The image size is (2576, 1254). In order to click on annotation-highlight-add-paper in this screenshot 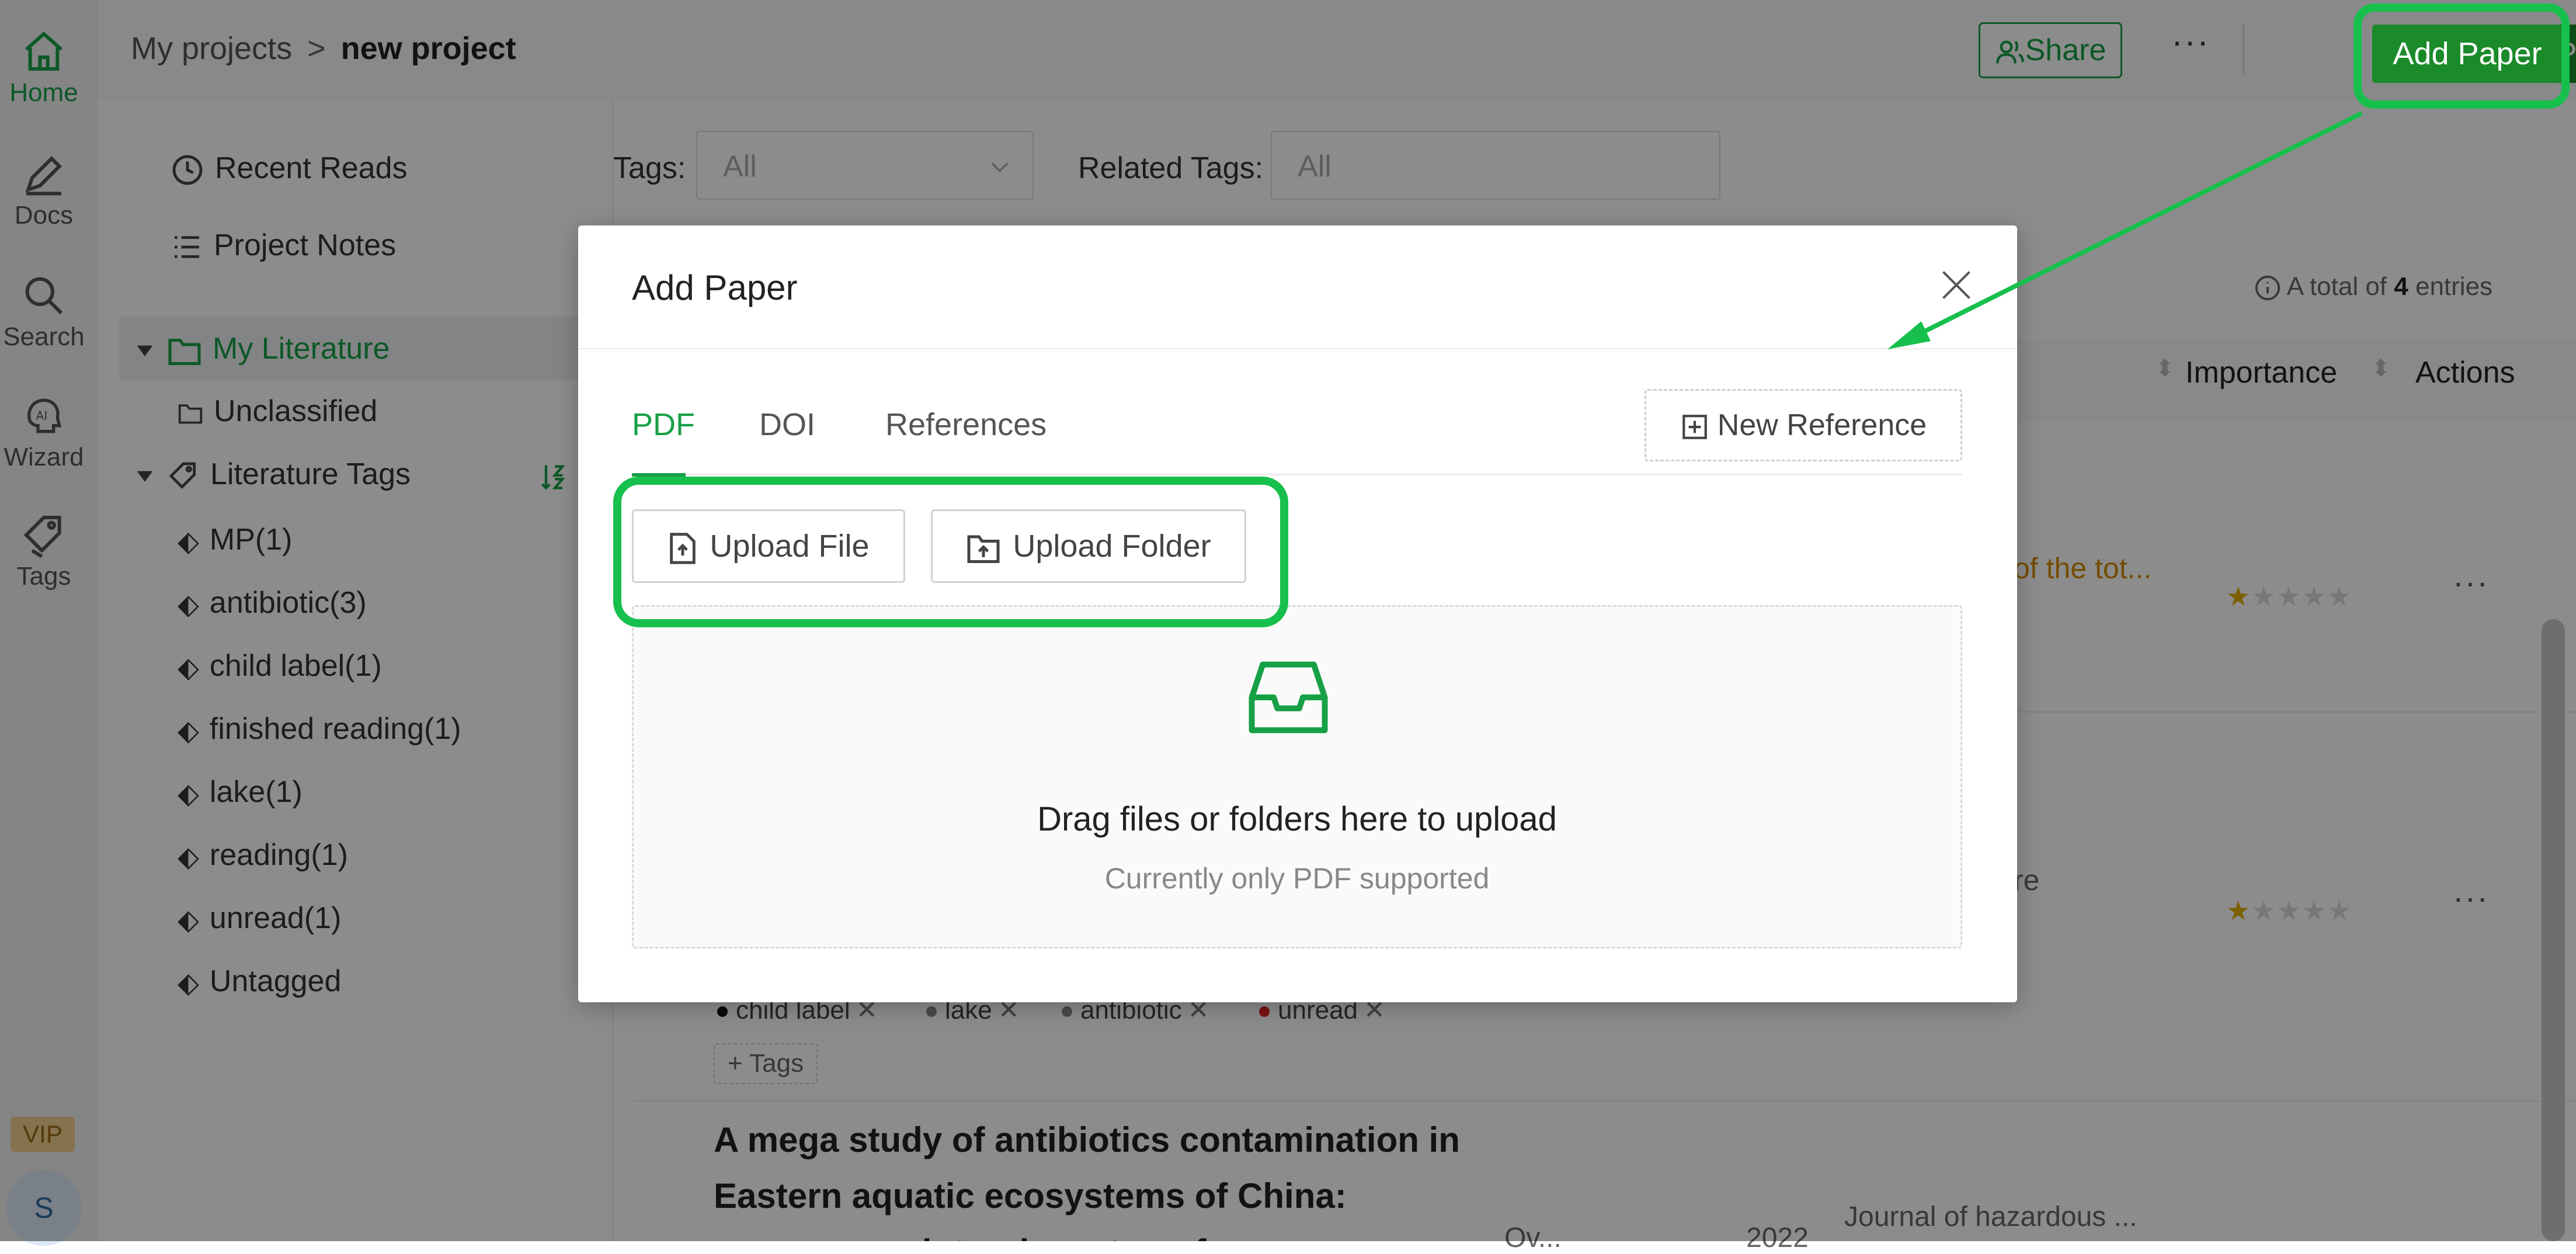, I will do `click(2461, 56)`.